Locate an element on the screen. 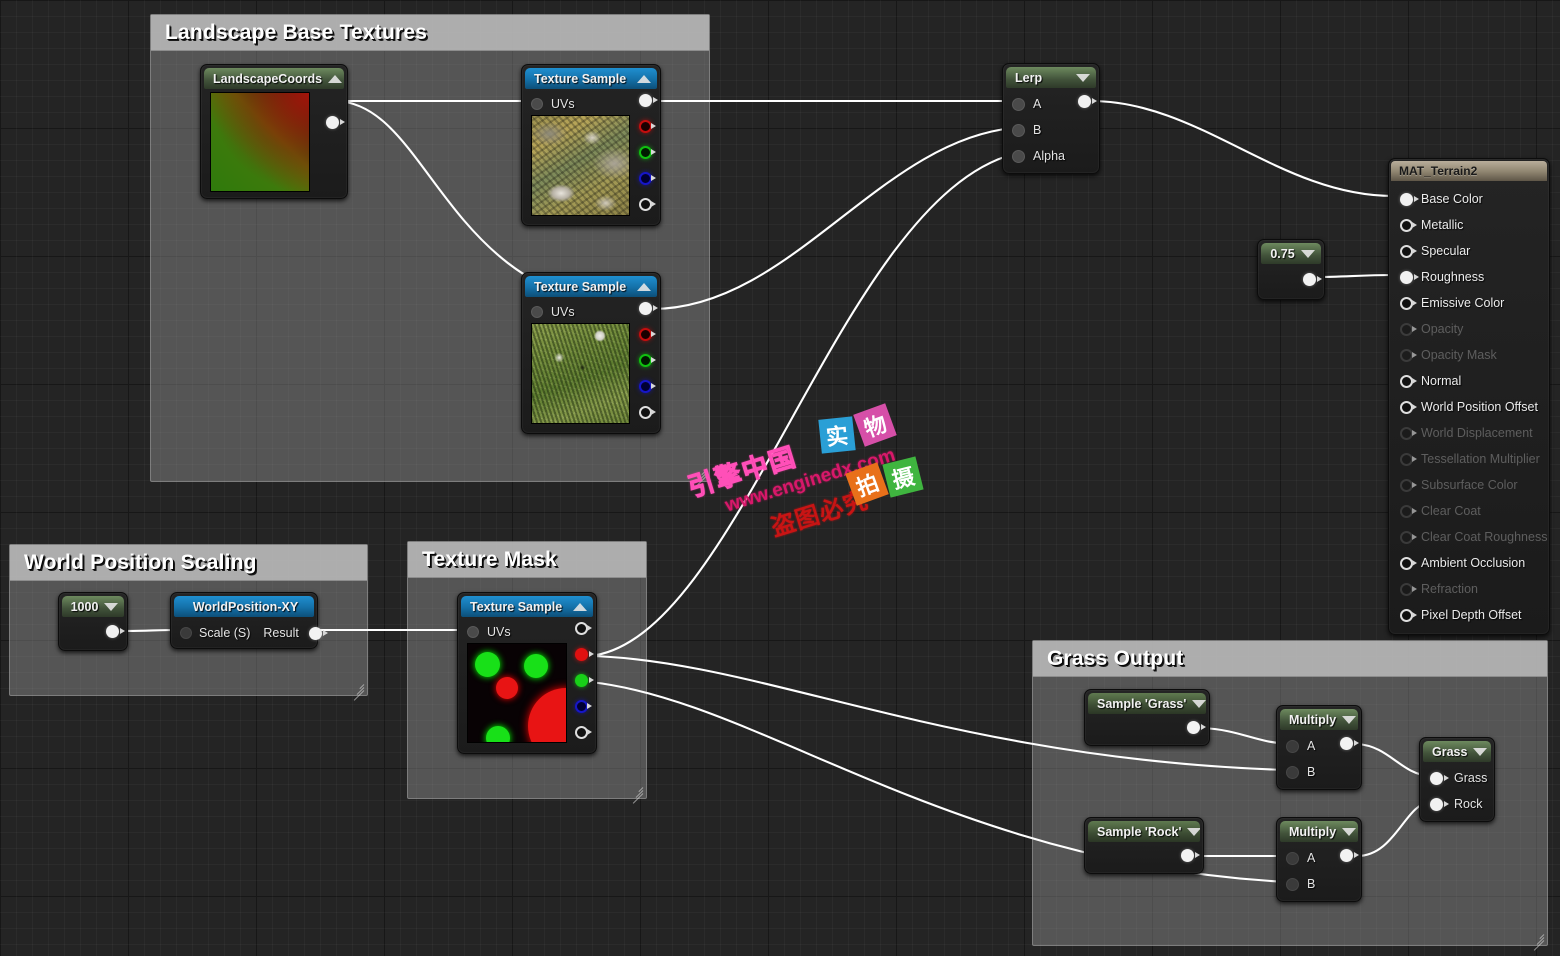 The width and height of the screenshot is (1560, 956). node-constant-075: 0.75 is located at coordinates (1291, 269).